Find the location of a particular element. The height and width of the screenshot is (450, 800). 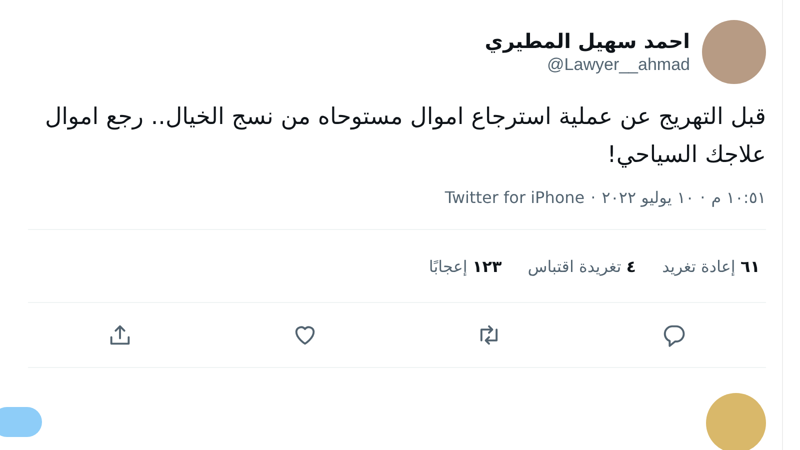

tweet-meta: ١٠ يوليو ٢٠٢٢ is located at coordinates (648, 197).